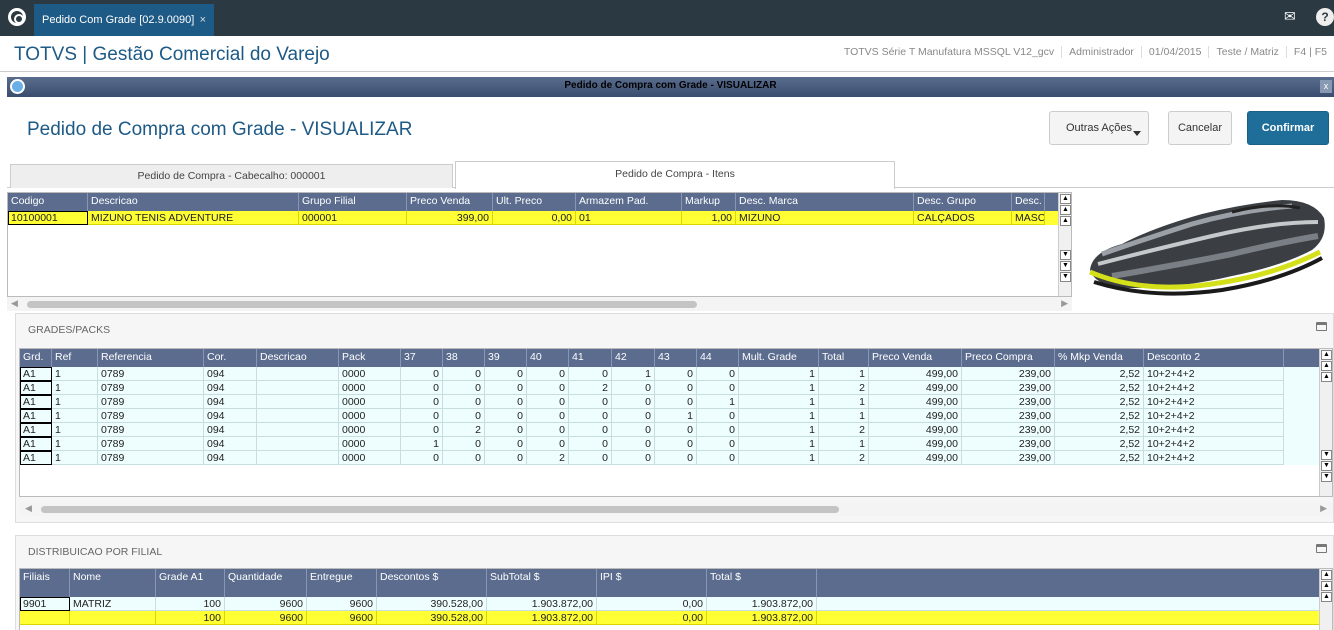  What do you see at coordinates (542, 618) in the screenshot?
I see `table-cell: 1.903.872,00` at bounding box center [542, 618].